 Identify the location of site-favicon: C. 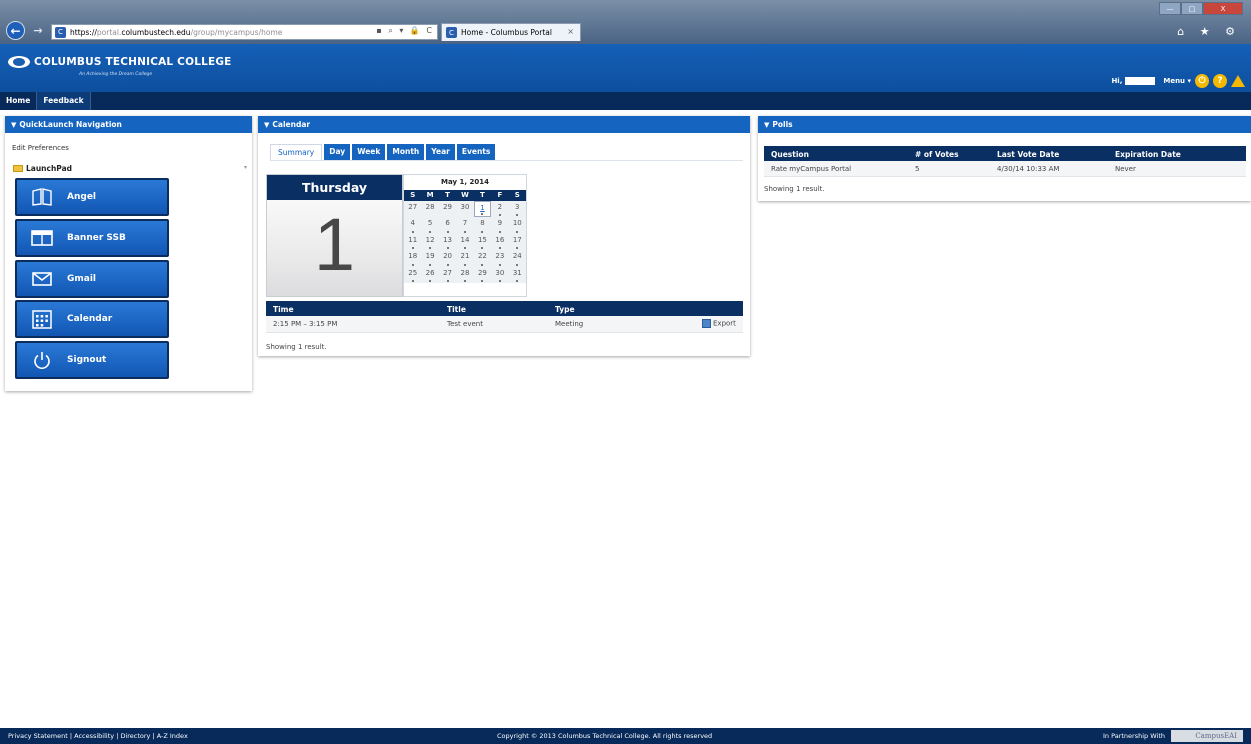
(60, 32).